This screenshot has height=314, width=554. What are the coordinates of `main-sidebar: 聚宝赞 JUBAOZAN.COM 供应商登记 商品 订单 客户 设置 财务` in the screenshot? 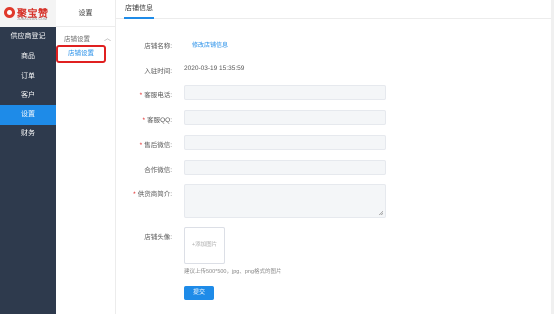 It's located at (28, 157).